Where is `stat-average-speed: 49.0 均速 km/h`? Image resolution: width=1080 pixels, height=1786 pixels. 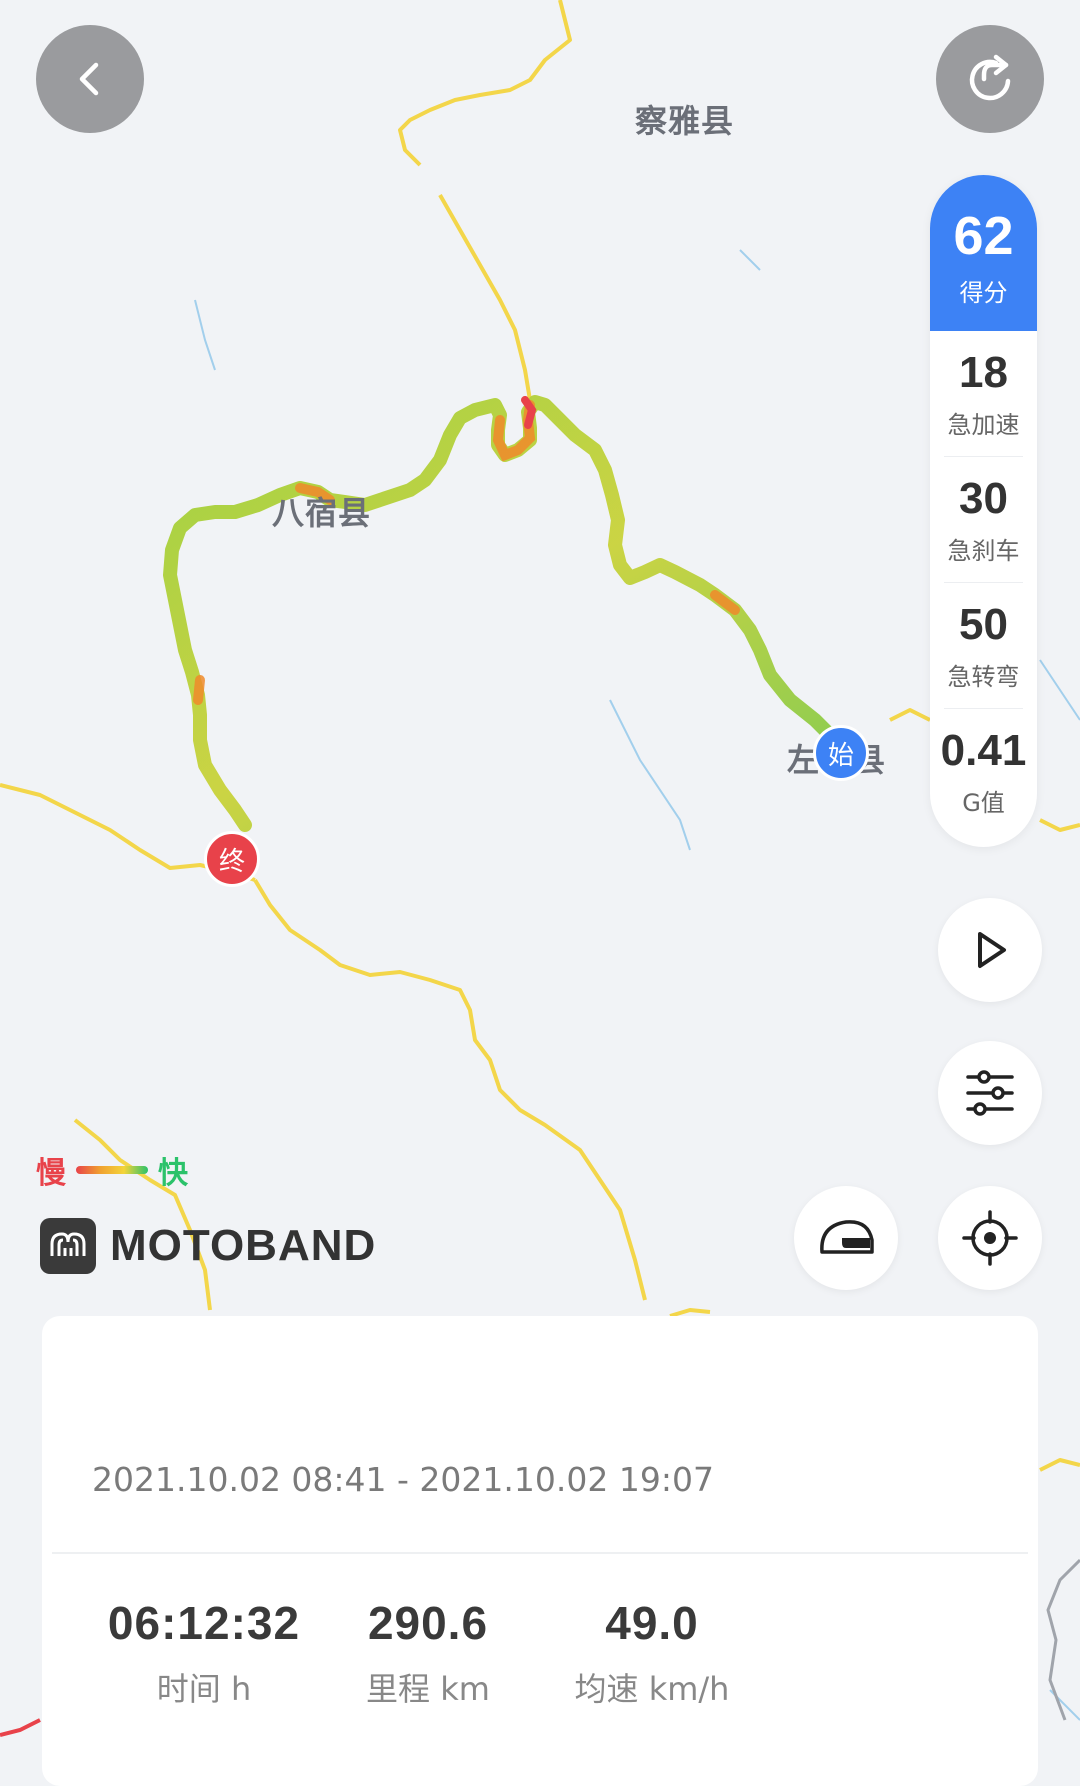
stat-average-speed: 49.0 均速 km/h is located at coordinates (652, 1653).